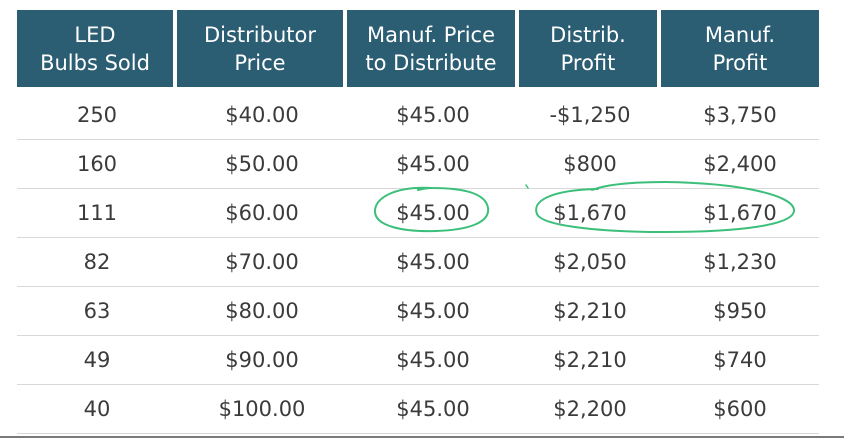  Describe the element at coordinates (97, 213) in the screenshot. I see `cell-bulbs-sold: 111` at that location.